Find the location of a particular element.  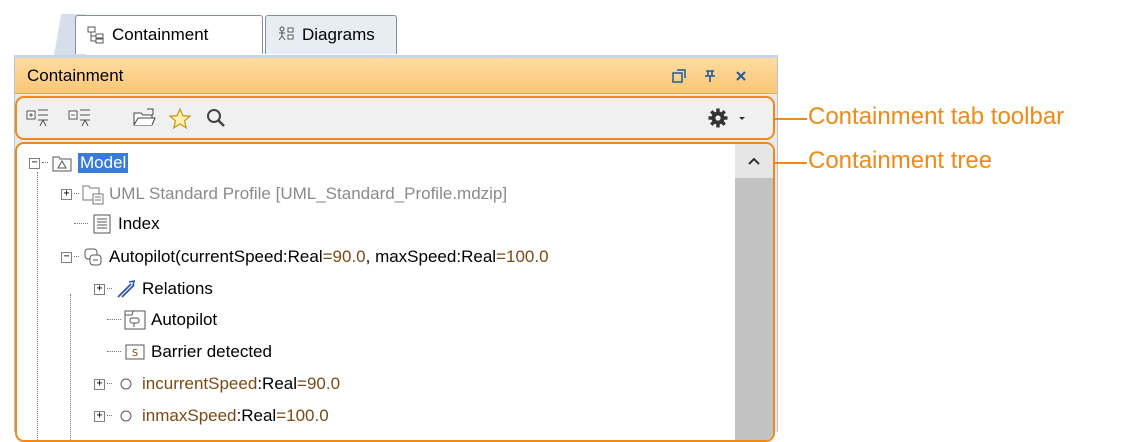

containment-tree-icon is located at coordinates (96, 35).